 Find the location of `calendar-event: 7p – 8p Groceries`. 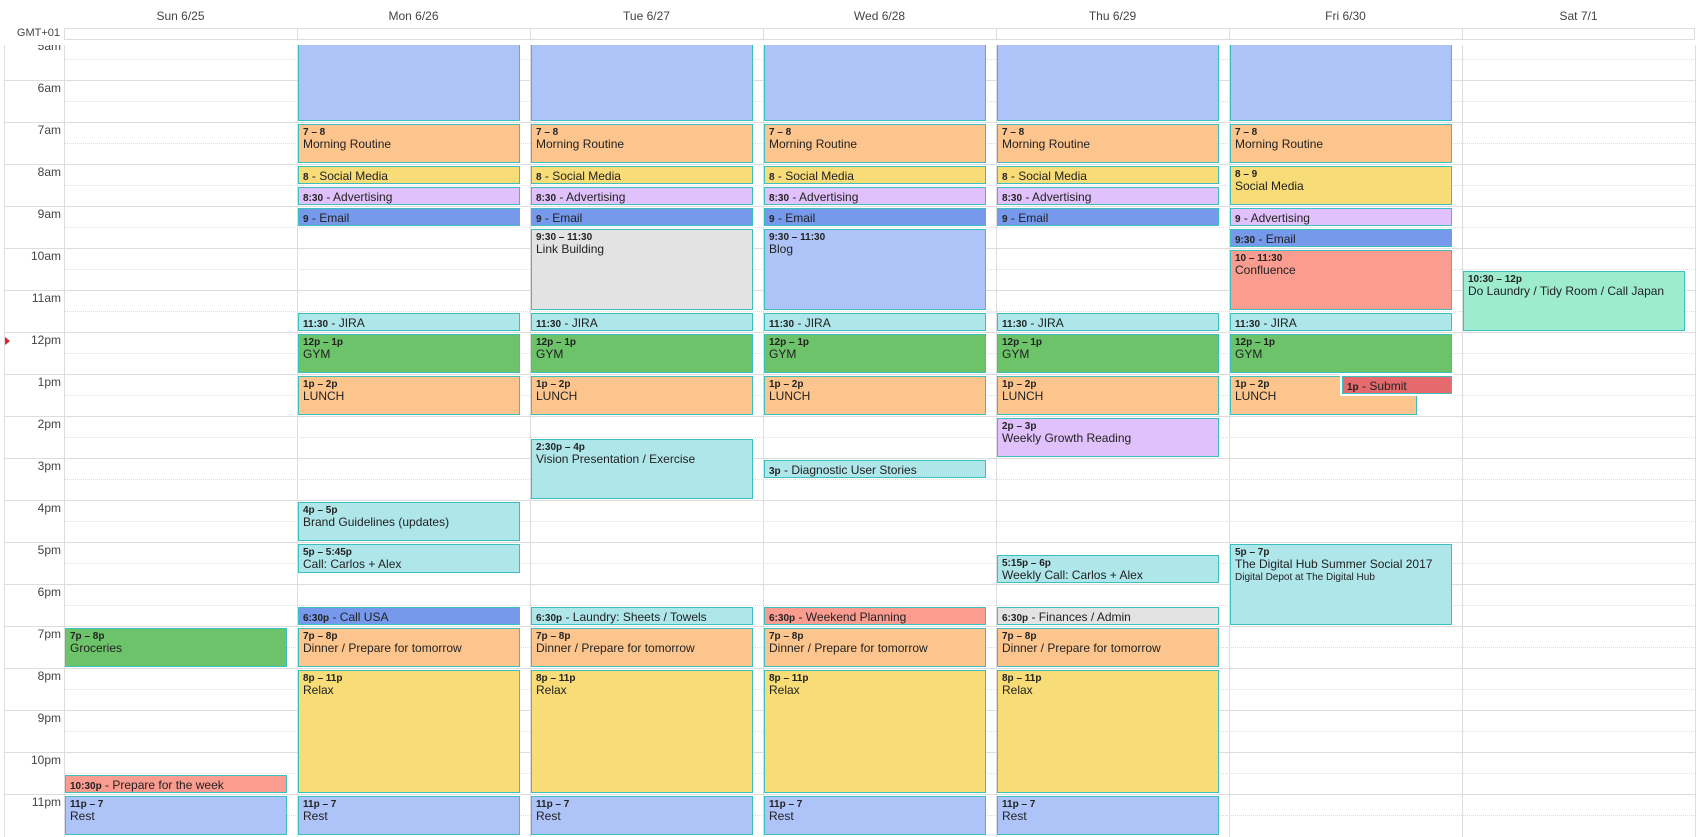

calendar-event: 7p – 8p Groceries is located at coordinates (176, 647).